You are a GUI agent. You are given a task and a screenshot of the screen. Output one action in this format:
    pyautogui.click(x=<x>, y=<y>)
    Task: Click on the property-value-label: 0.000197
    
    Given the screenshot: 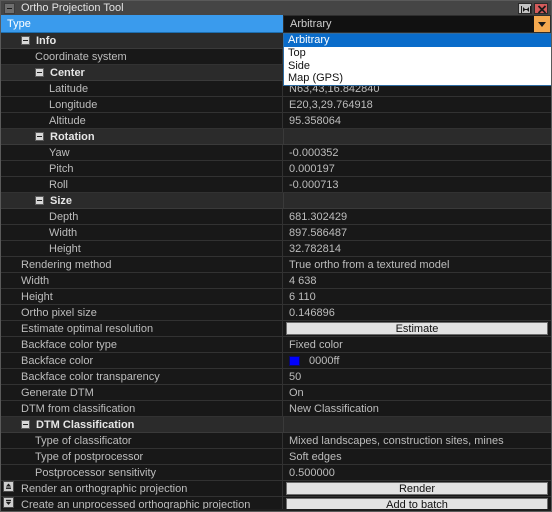 What is the action you would take?
    pyautogui.click(x=312, y=168)
    